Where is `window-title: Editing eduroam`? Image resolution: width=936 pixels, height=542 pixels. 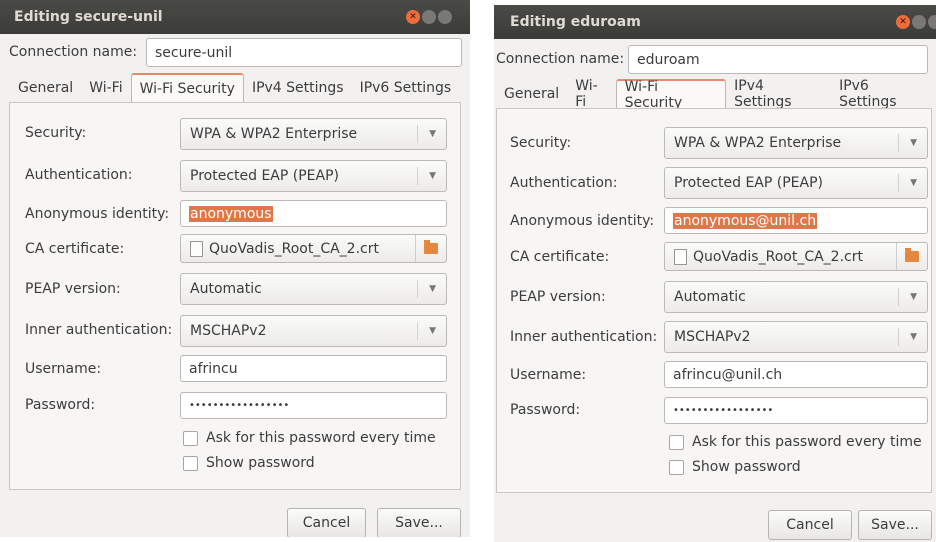 window-title: Editing eduroam is located at coordinates (575, 22).